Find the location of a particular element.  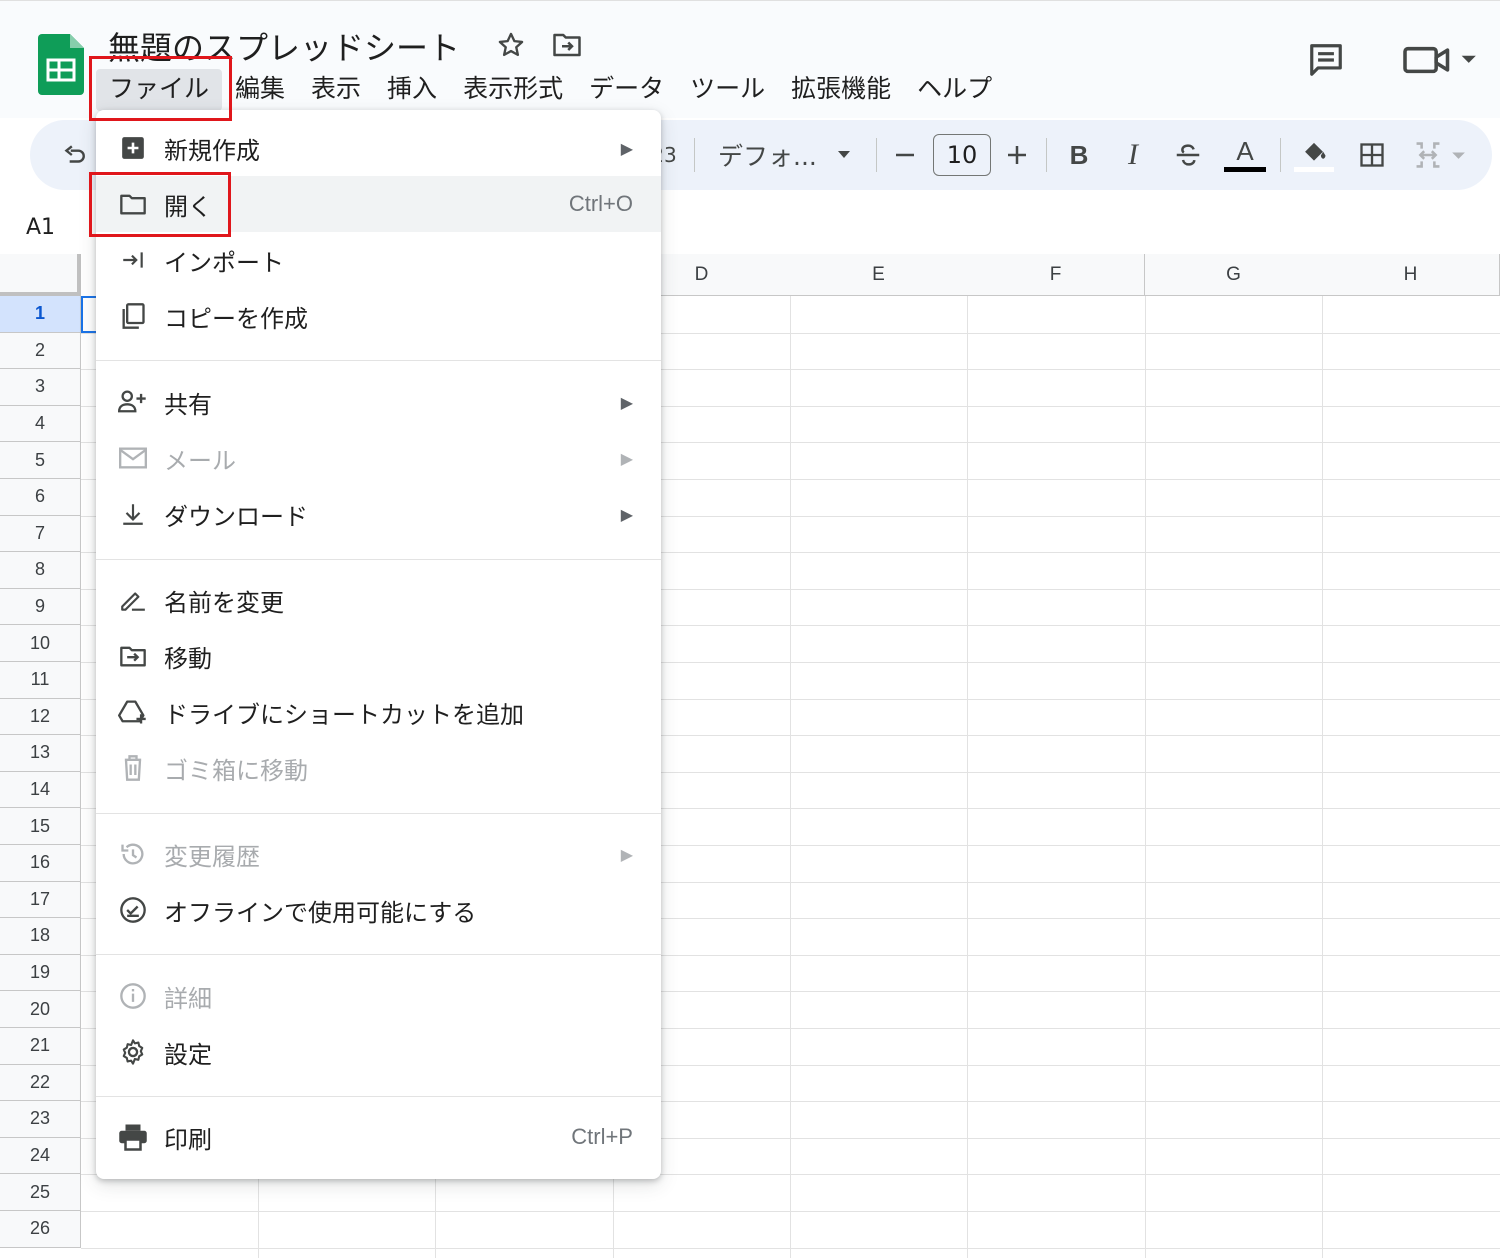

row-header: 8 is located at coordinates (40, 570).